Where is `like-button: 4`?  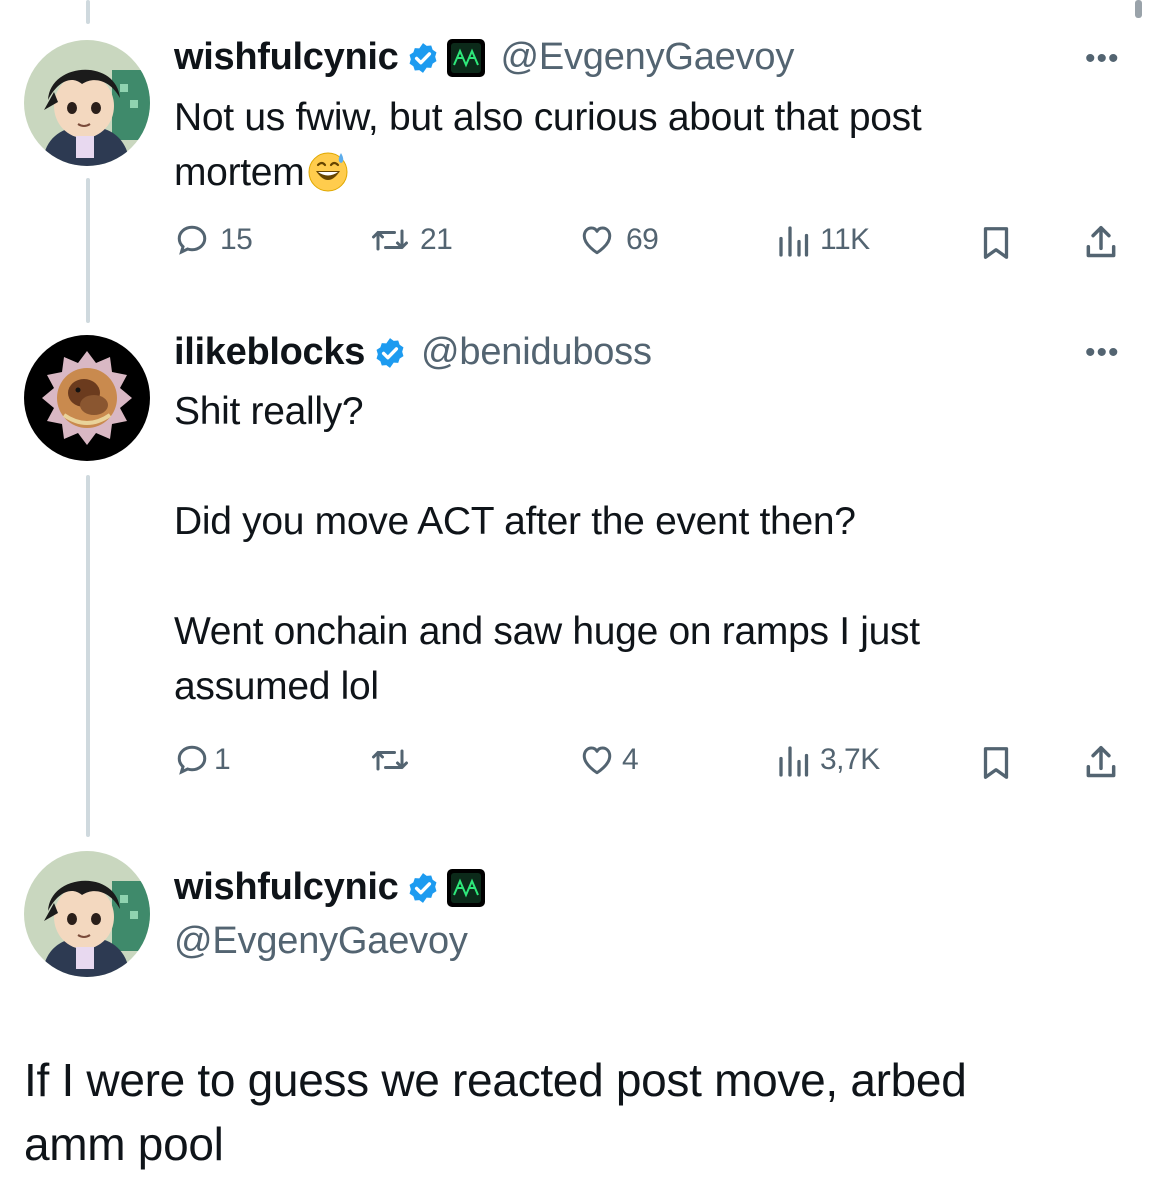
like-button: 4 is located at coordinates (608, 760).